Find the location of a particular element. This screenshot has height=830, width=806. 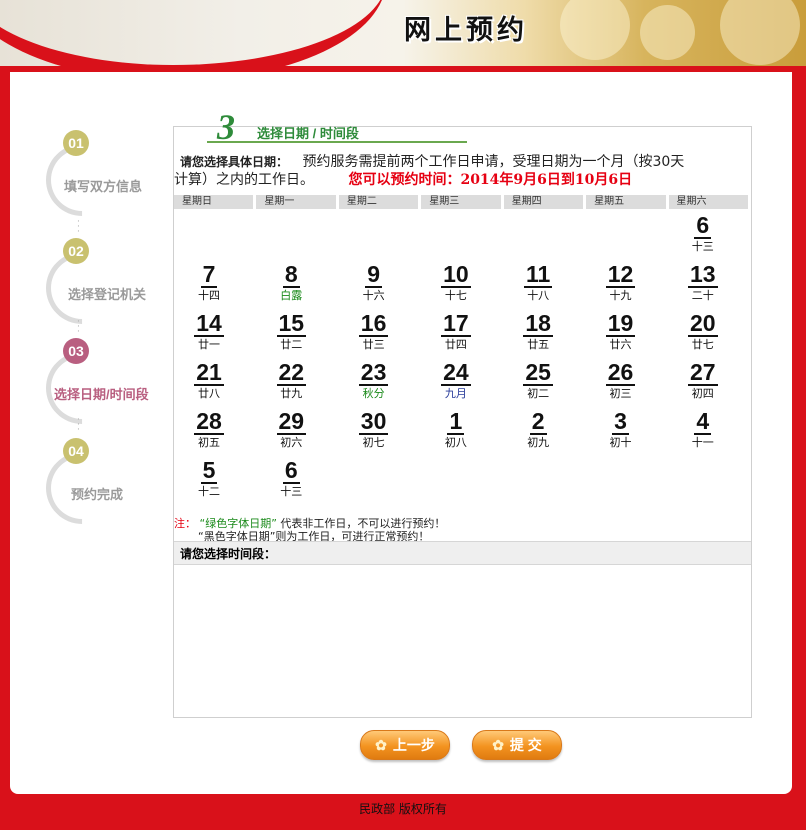

calendar-day: 23 秋分 is located at coordinates (374, 384).